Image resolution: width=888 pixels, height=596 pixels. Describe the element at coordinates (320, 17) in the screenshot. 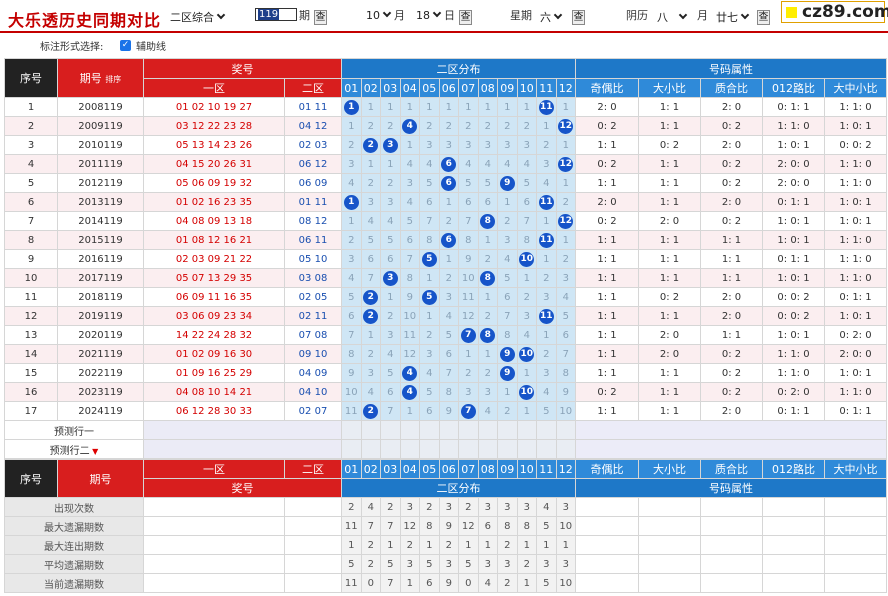

I see `query-button-period: 查` at that location.